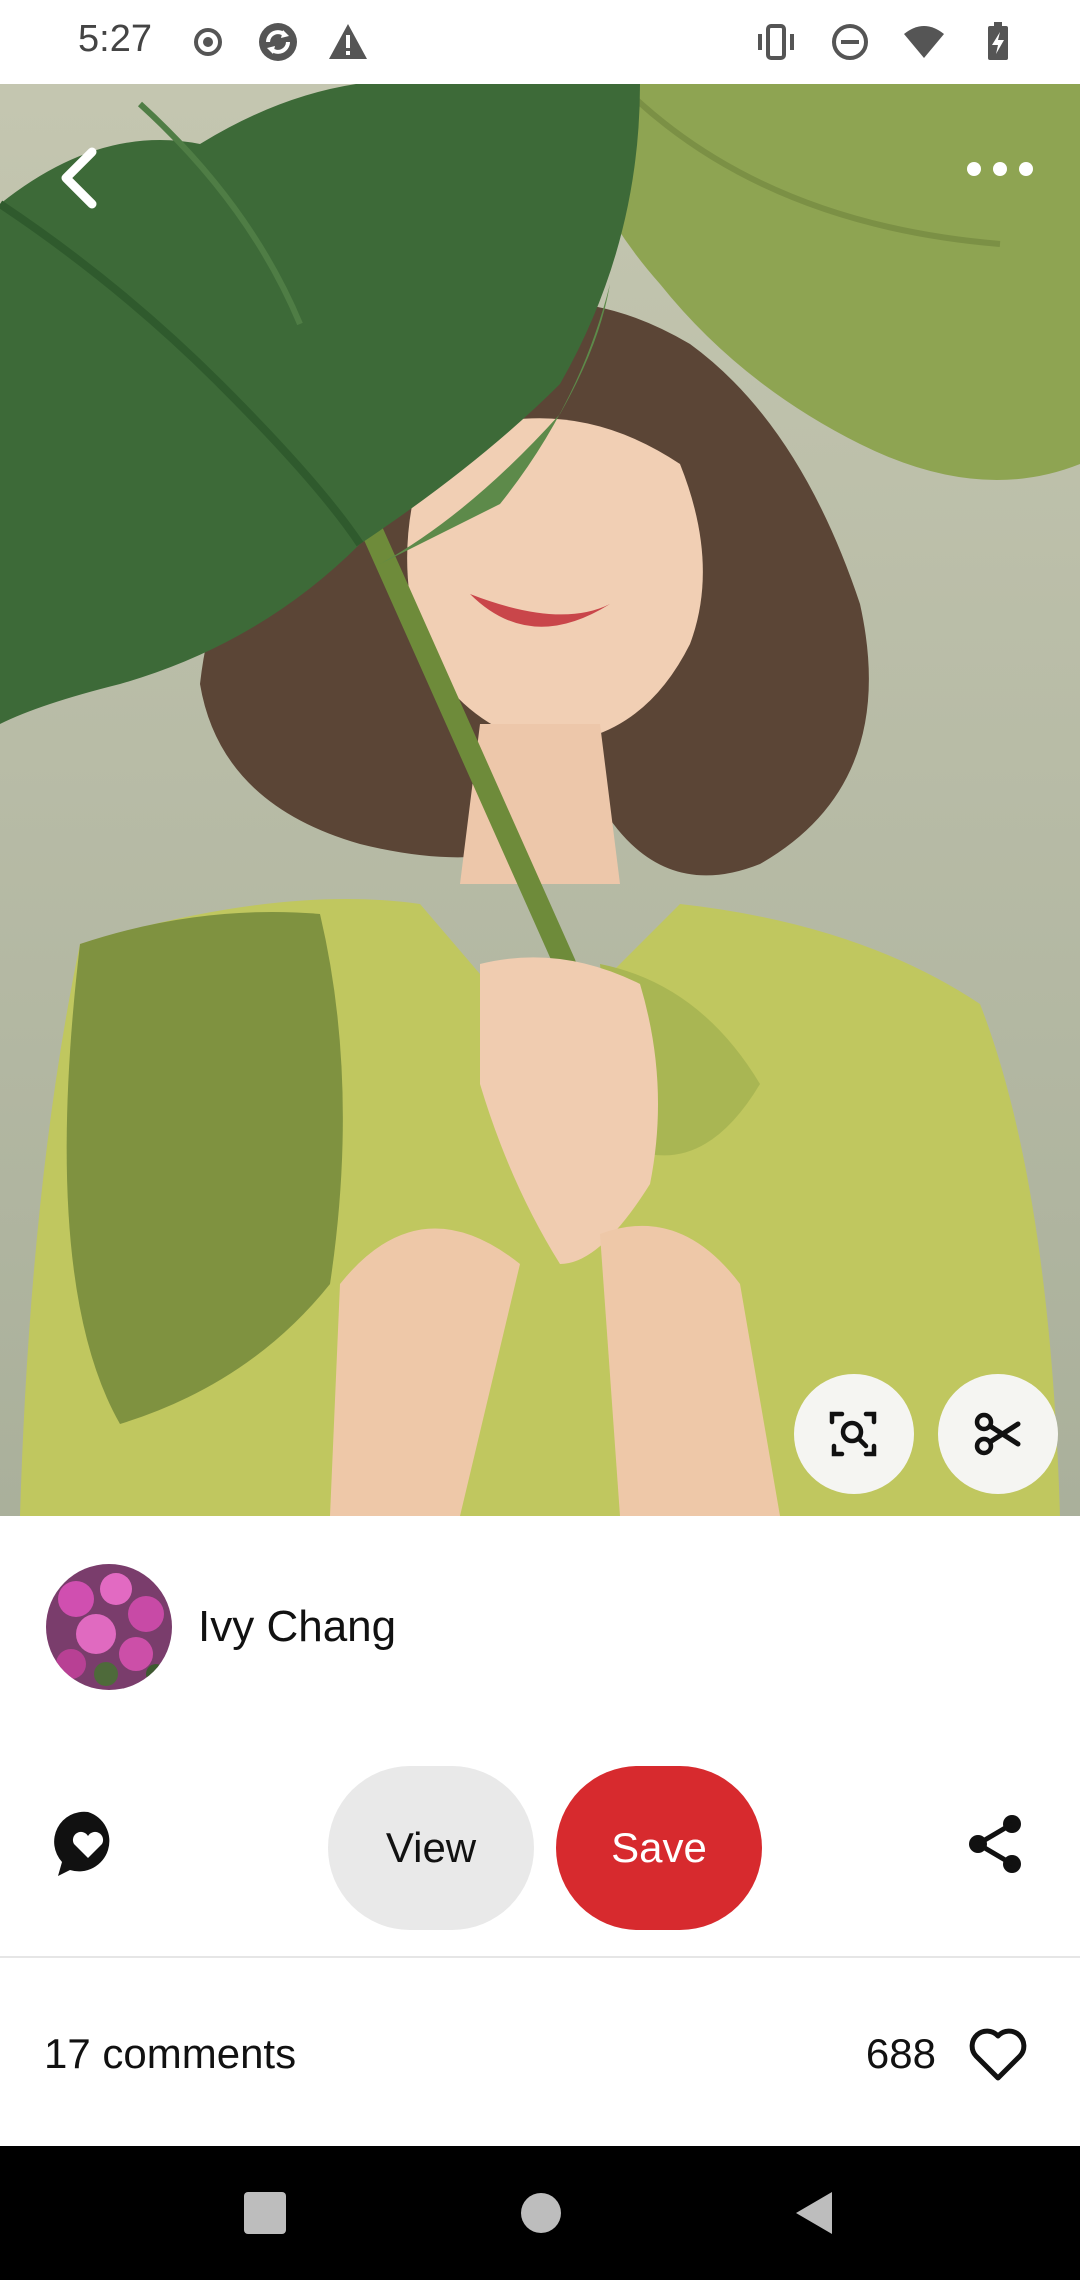 Image resolution: width=1080 pixels, height=2280 pixels. What do you see at coordinates (540, 1844) in the screenshot?
I see `actions-row: View Save` at bounding box center [540, 1844].